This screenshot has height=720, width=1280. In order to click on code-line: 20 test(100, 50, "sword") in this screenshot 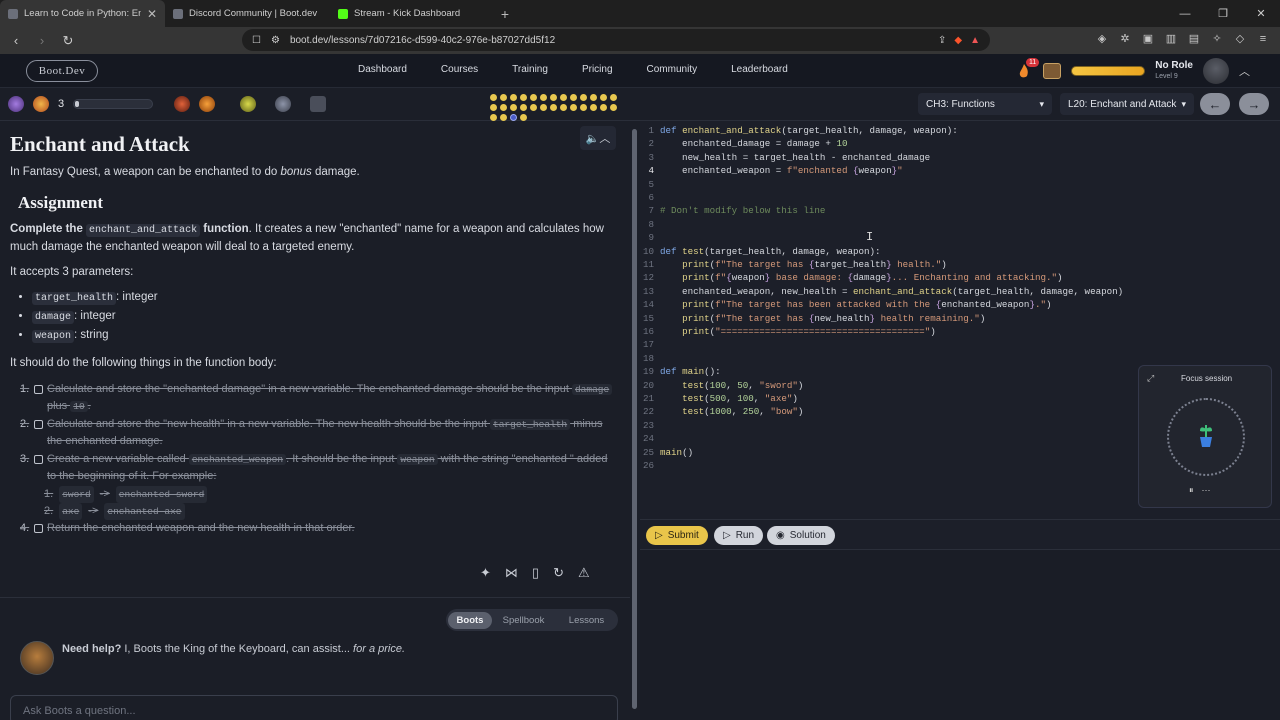, I will do `click(721, 386)`.